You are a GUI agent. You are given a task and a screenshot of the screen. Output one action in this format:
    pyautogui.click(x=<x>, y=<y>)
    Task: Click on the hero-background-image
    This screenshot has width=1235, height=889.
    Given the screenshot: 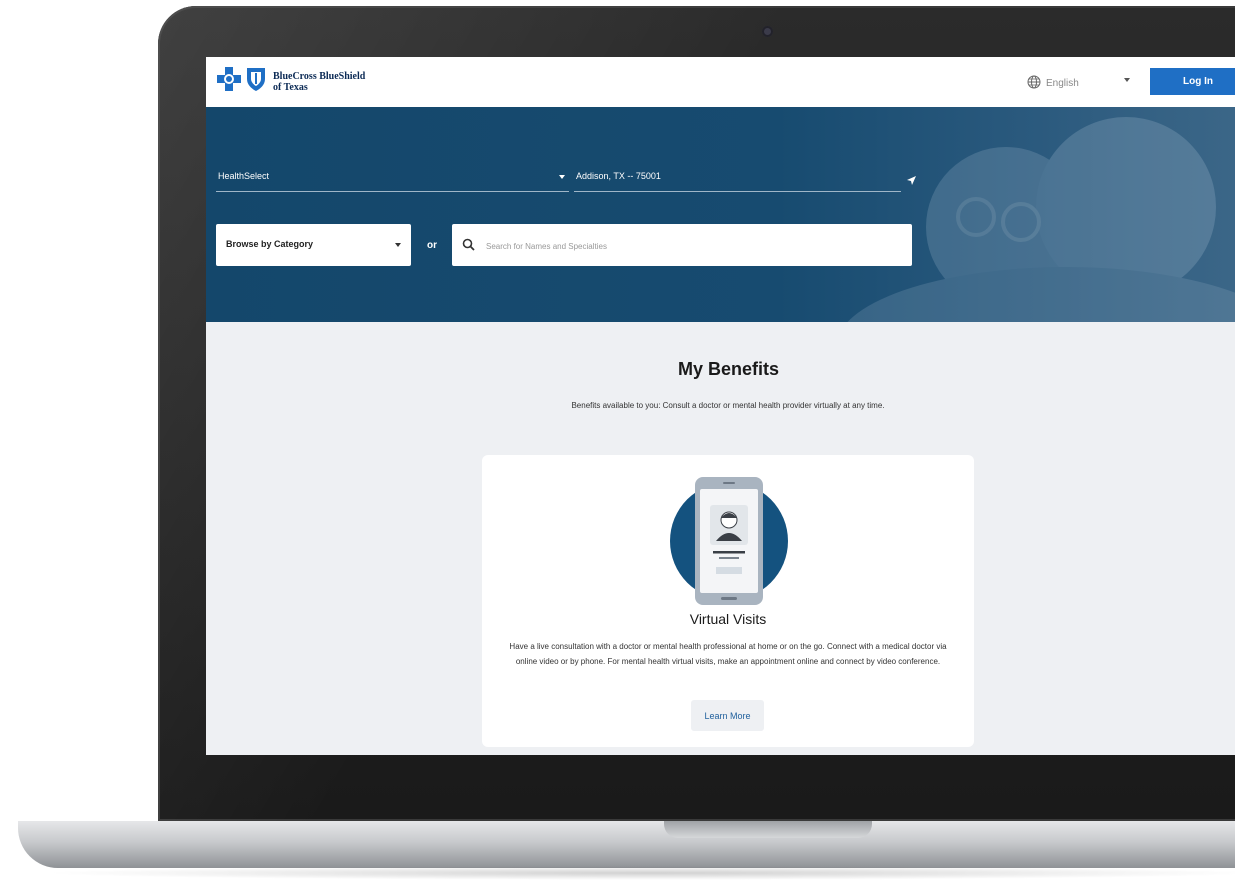 What is the action you would take?
    pyautogui.click(x=1041, y=219)
    